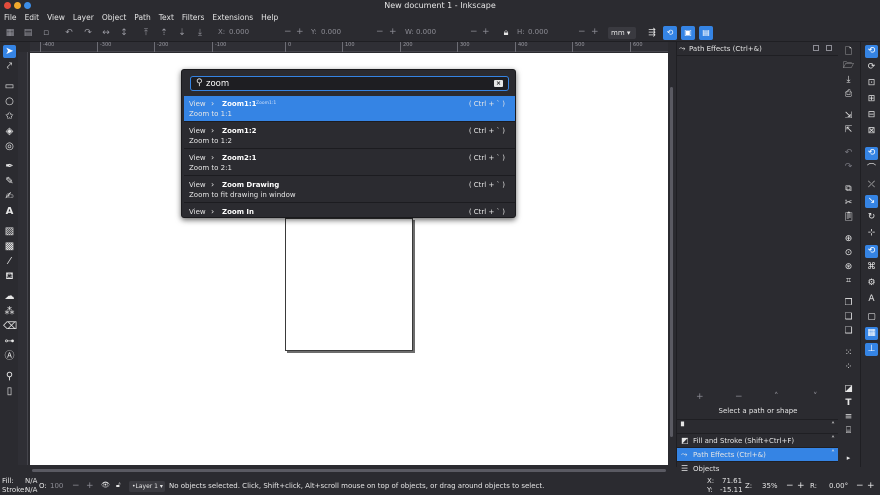 The height and width of the screenshot is (495, 880). Describe the element at coordinates (871, 233) in the screenshot. I see `snap-midpoints-icon: ⊹` at that location.